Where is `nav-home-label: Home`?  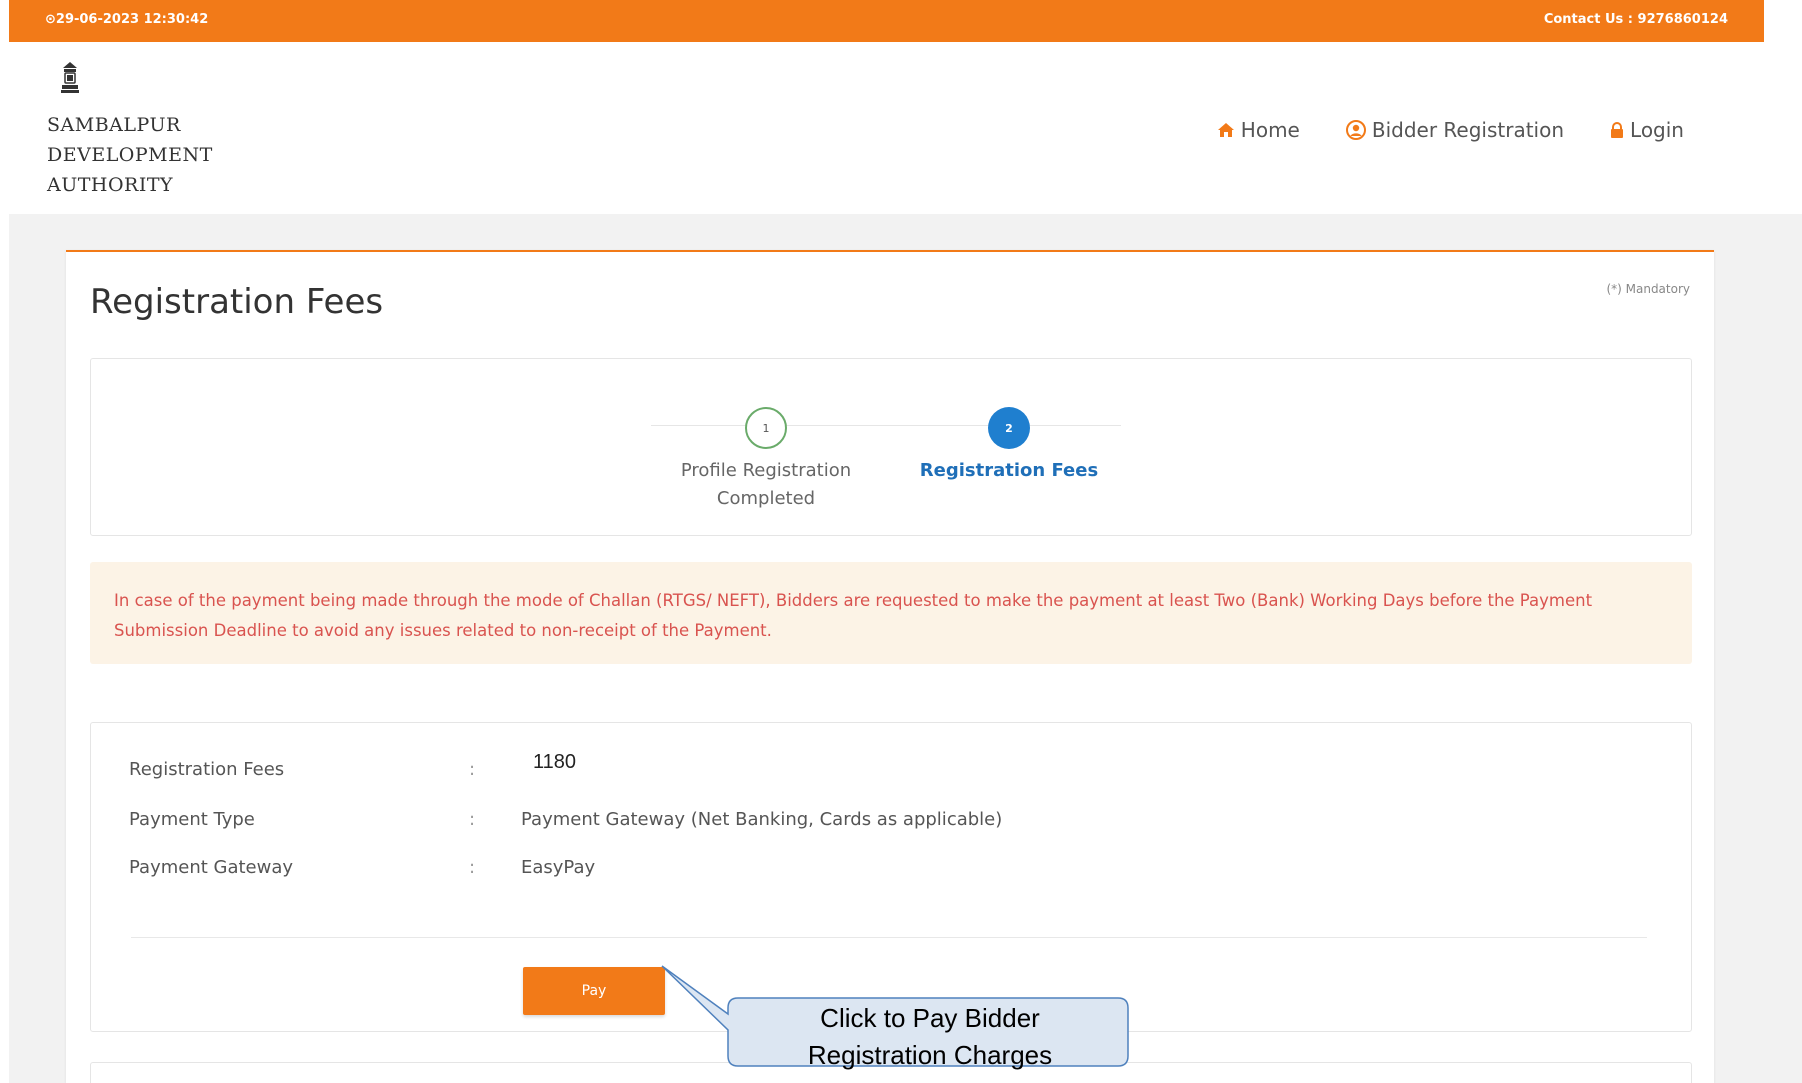 nav-home-label: Home is located at coordinates (1270, 130).